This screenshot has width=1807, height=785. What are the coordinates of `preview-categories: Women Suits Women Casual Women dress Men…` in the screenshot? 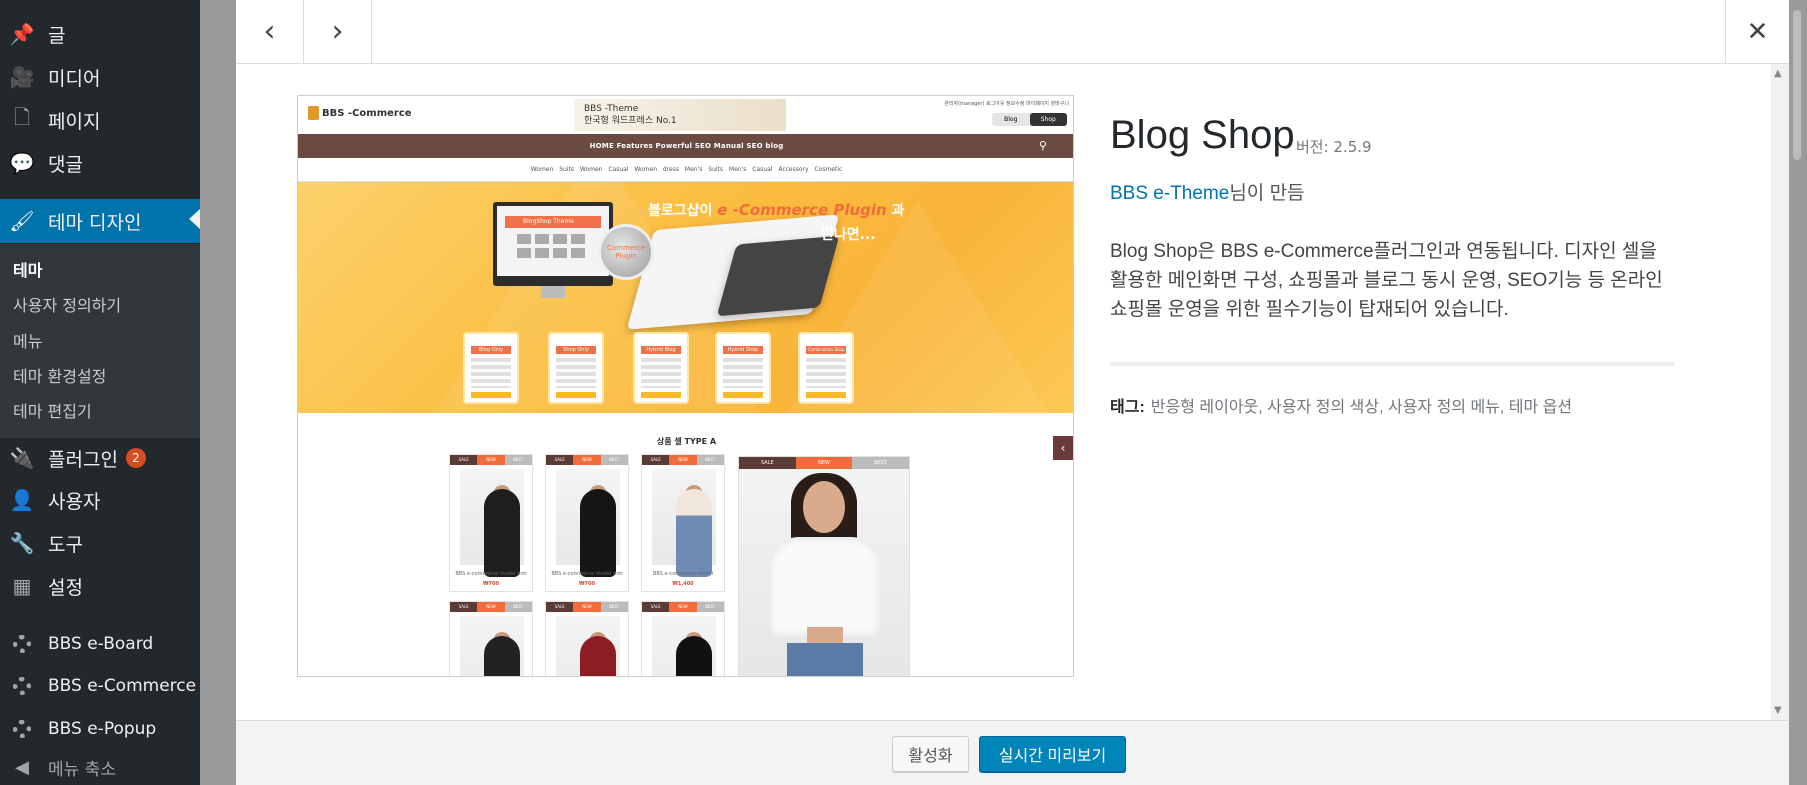 It's located at (685, 170).